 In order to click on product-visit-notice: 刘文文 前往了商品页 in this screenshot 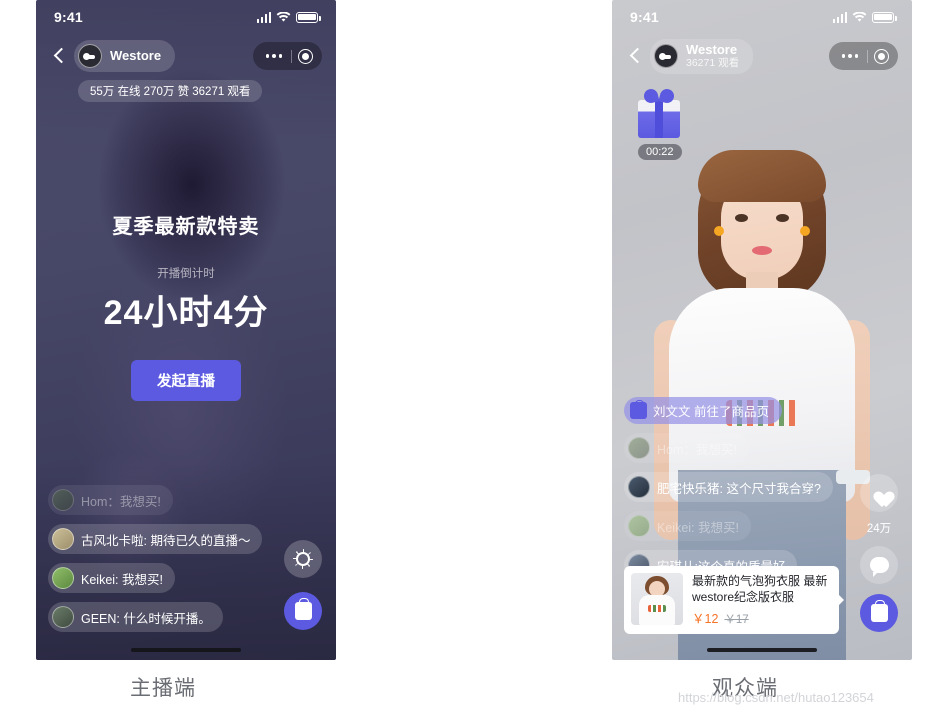, I will do `click(703, 410)`.